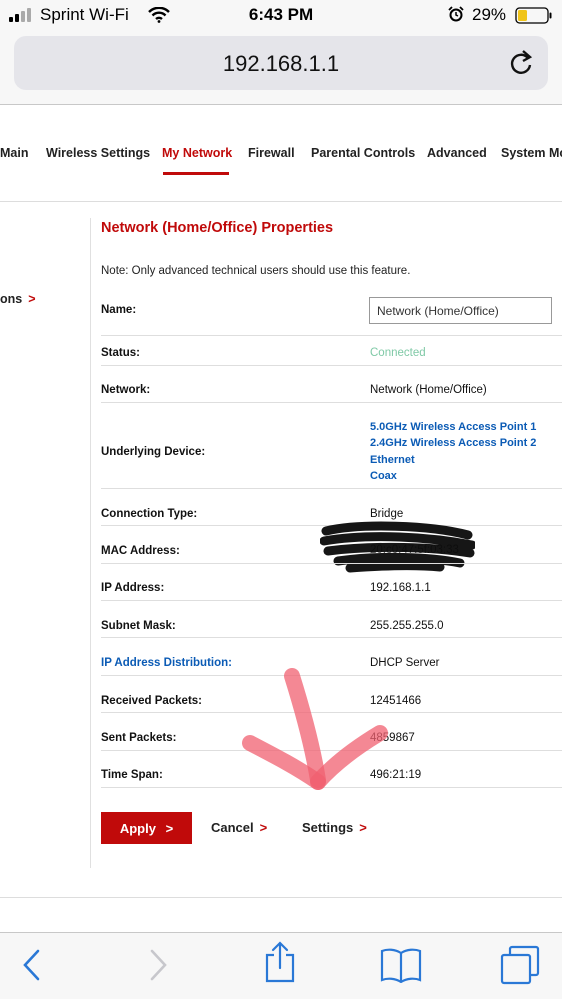 The height and width of the screenshot is (999, 562). What do you see at coordinates (453, 427) in the screenshot?
I see `device-link-5ghz: 5.0GHz Wireless Access Point 1` at bounding box center [453, 427].